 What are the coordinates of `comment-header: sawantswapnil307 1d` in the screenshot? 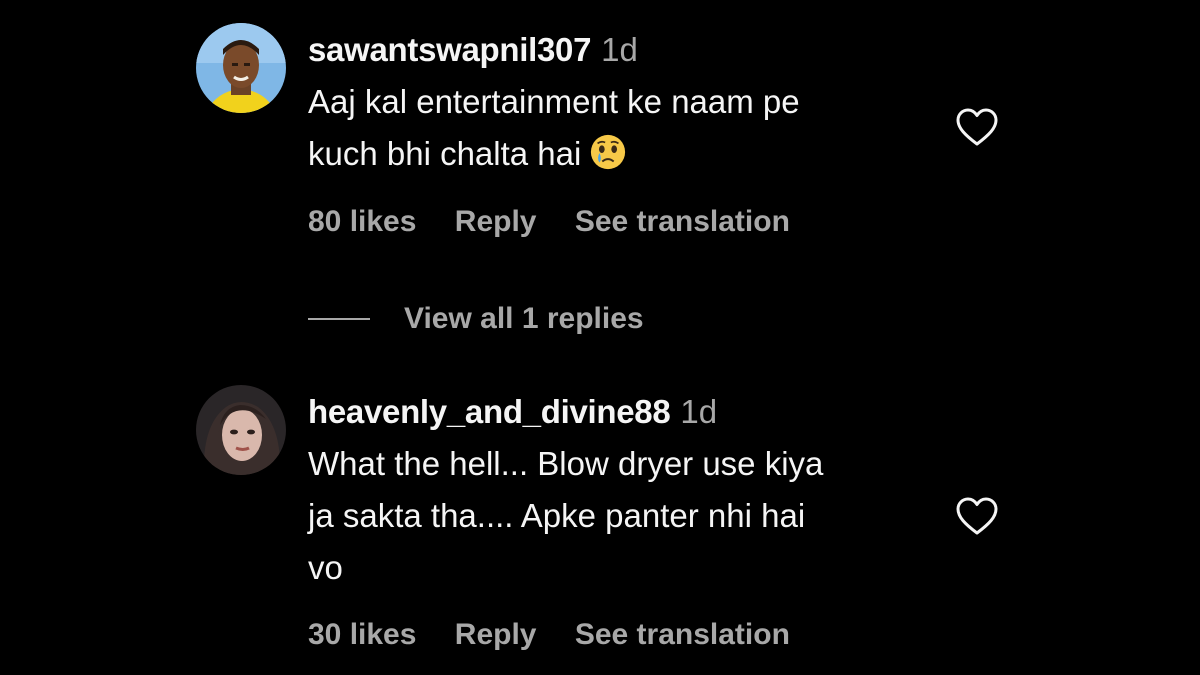 It's located at (618, 50).